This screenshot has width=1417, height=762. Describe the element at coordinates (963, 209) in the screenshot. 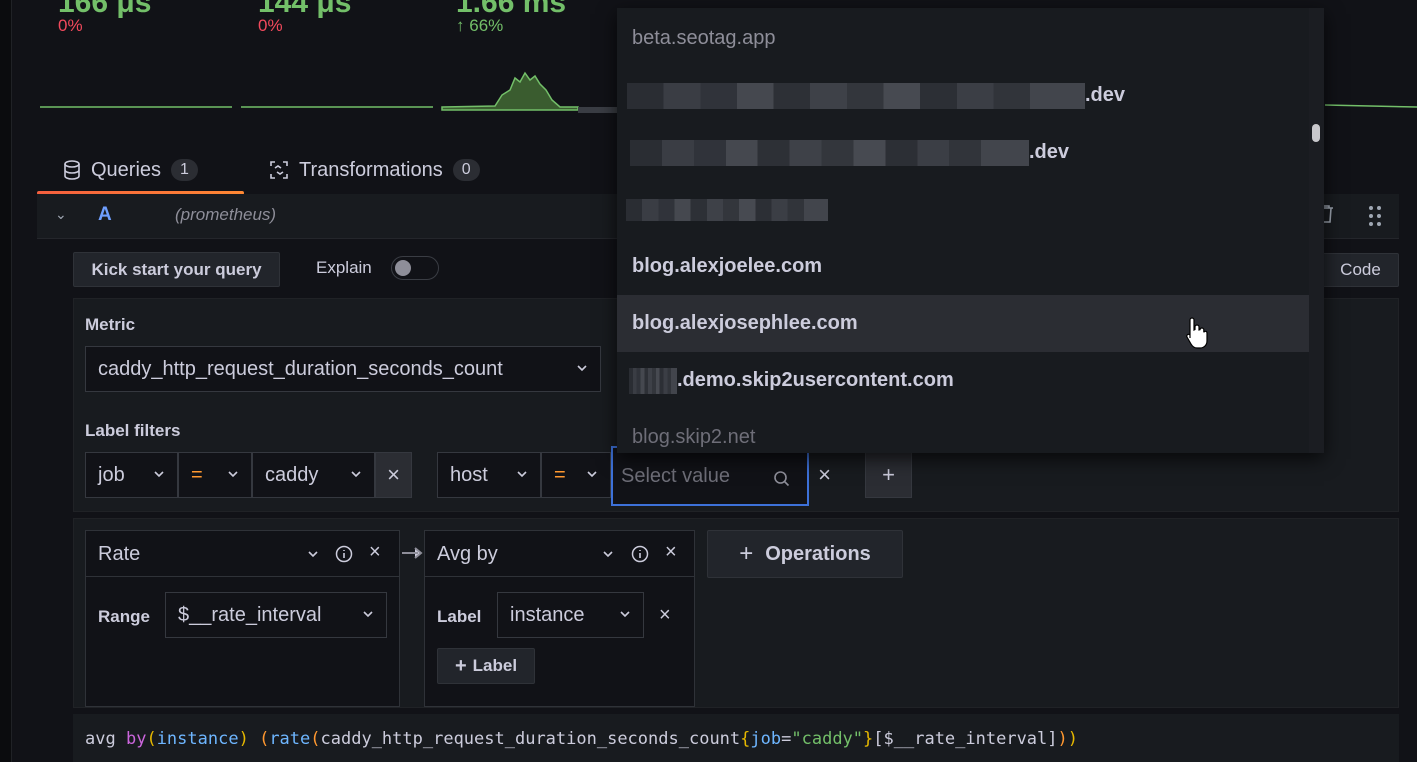

I see `dropdown-option` at that location.